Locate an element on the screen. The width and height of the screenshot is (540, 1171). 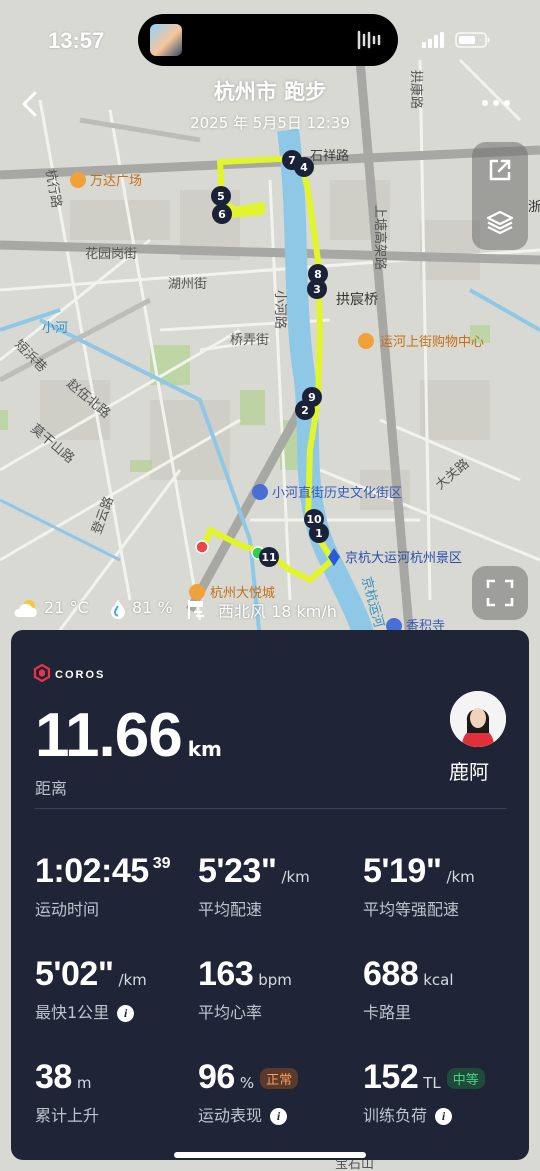
status-bar: 13:57 is located at coordinates (270, 40).